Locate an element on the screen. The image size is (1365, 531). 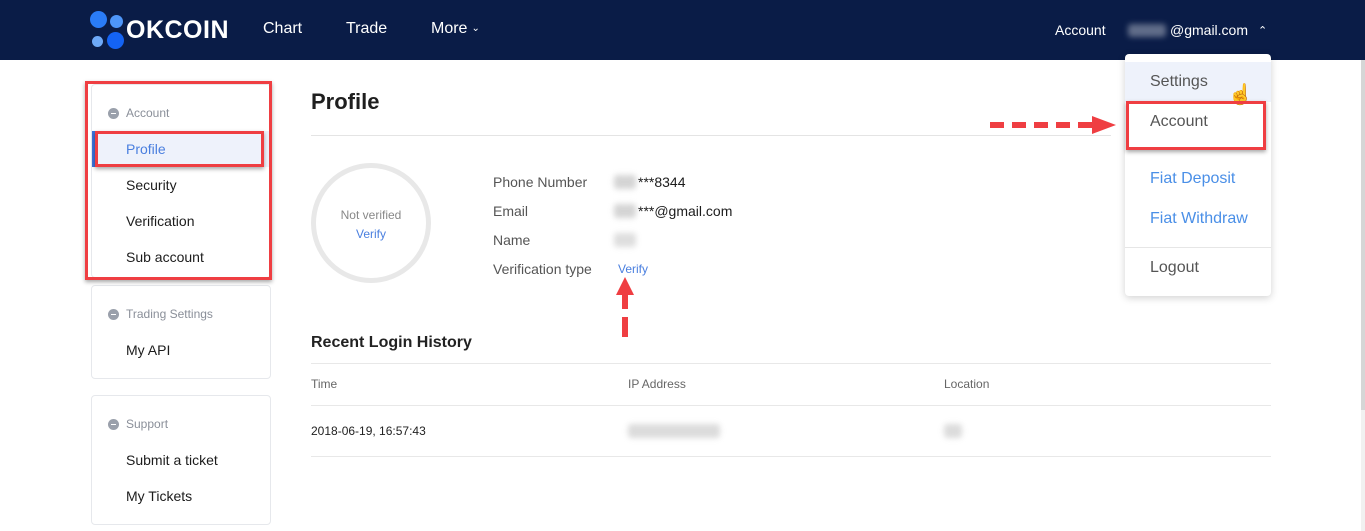
brand-name: OKCOIN is located at coordinates (177, 29).